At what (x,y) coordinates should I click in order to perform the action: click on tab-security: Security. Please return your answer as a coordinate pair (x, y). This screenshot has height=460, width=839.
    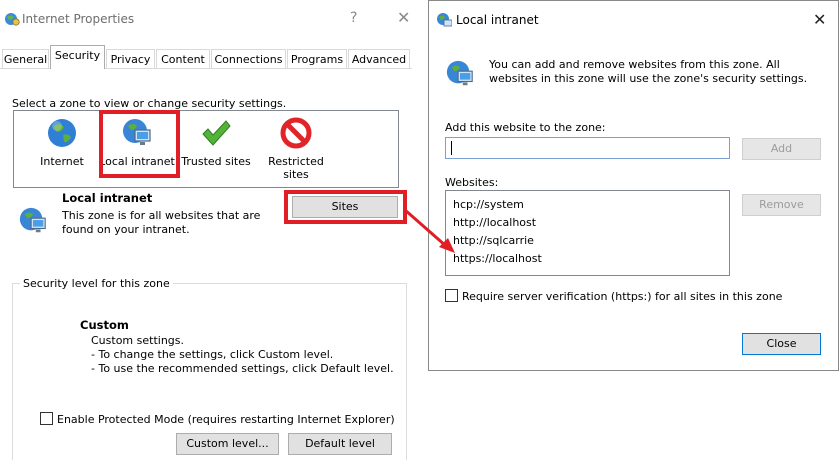
    Looking at the image, I should click on (77, 57).